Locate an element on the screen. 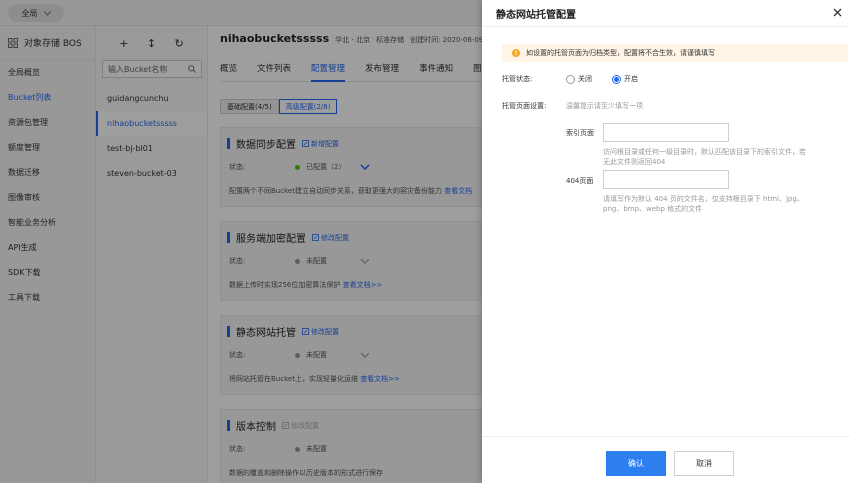  hosting-page-label: 托管页面设置: is located at coordinates (524, 106).